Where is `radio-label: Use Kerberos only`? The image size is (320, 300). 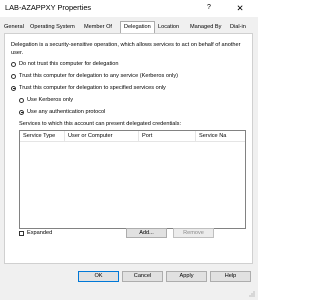 radio-label: Use Kerberos only is located at coordinates (50, 100).